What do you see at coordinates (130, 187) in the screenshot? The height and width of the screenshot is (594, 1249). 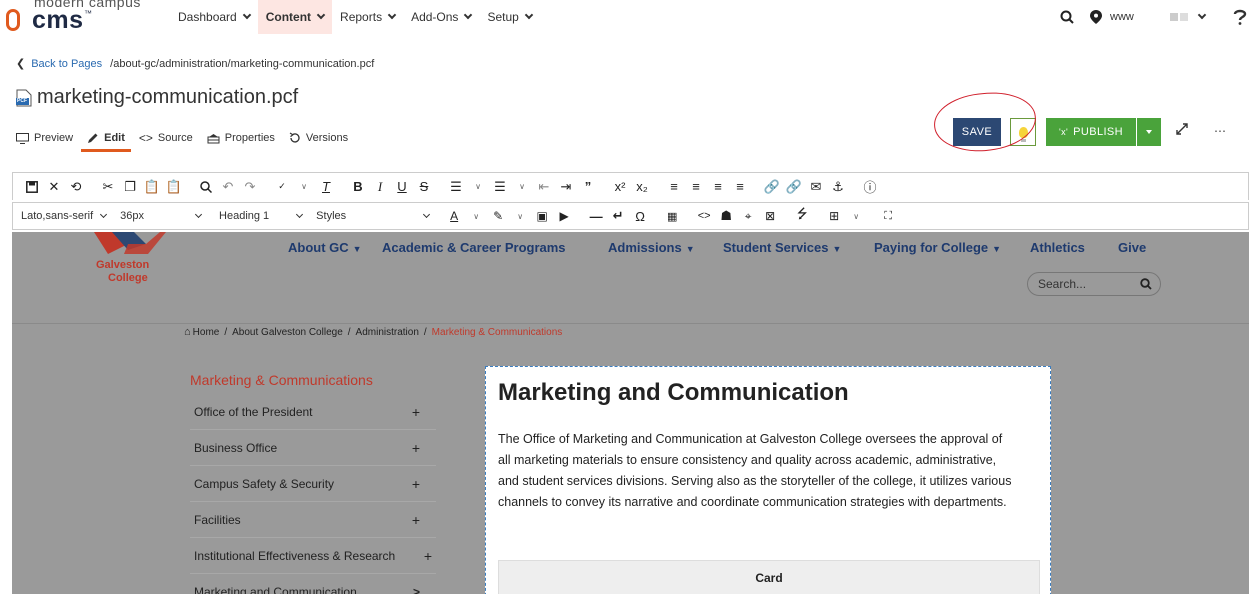 I see `copy-icon: ❐` at bounding box center [130, 187].